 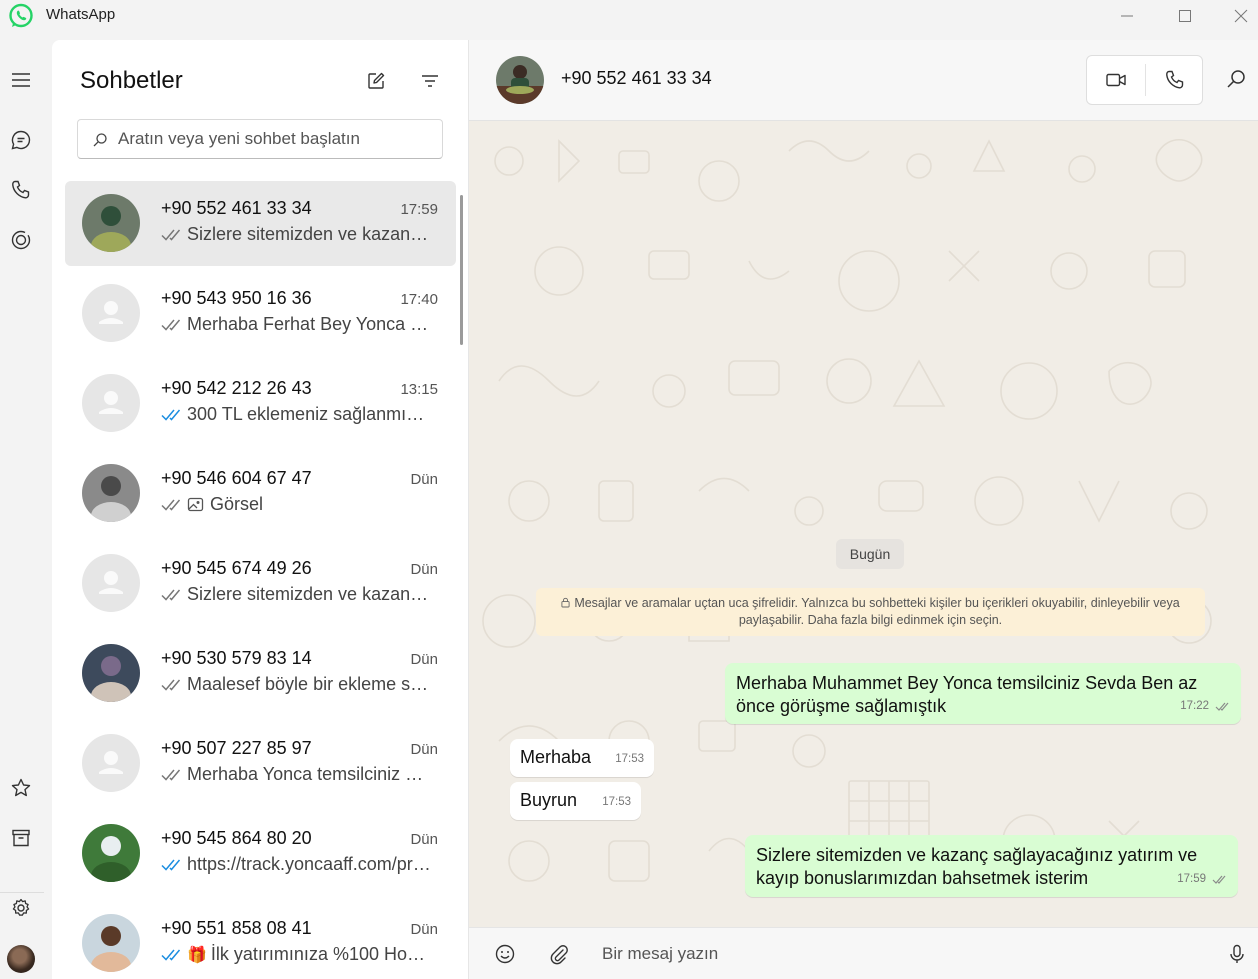 I want to click on archive-icon, so click(x=21, y=838).